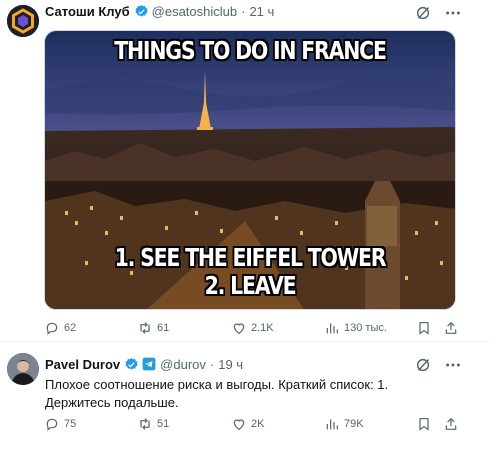 This screenshot has height=453, width=489. Describe the element at coordinates (70, 424) in the screenshot. I see `reply-count: 75` at that location.